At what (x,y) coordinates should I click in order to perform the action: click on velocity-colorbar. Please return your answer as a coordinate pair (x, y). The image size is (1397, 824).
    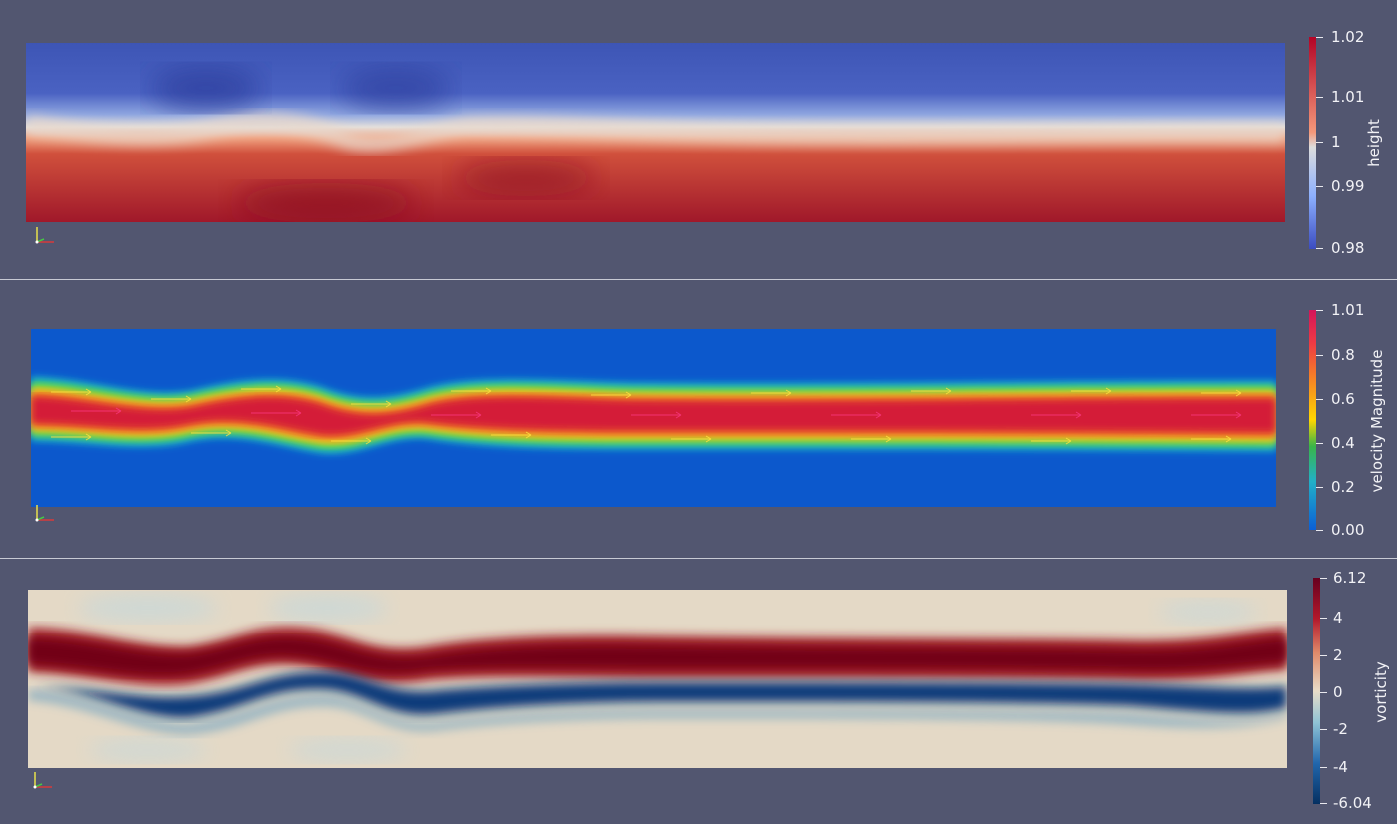
    Looking at the image, I should click on (1312, 420).